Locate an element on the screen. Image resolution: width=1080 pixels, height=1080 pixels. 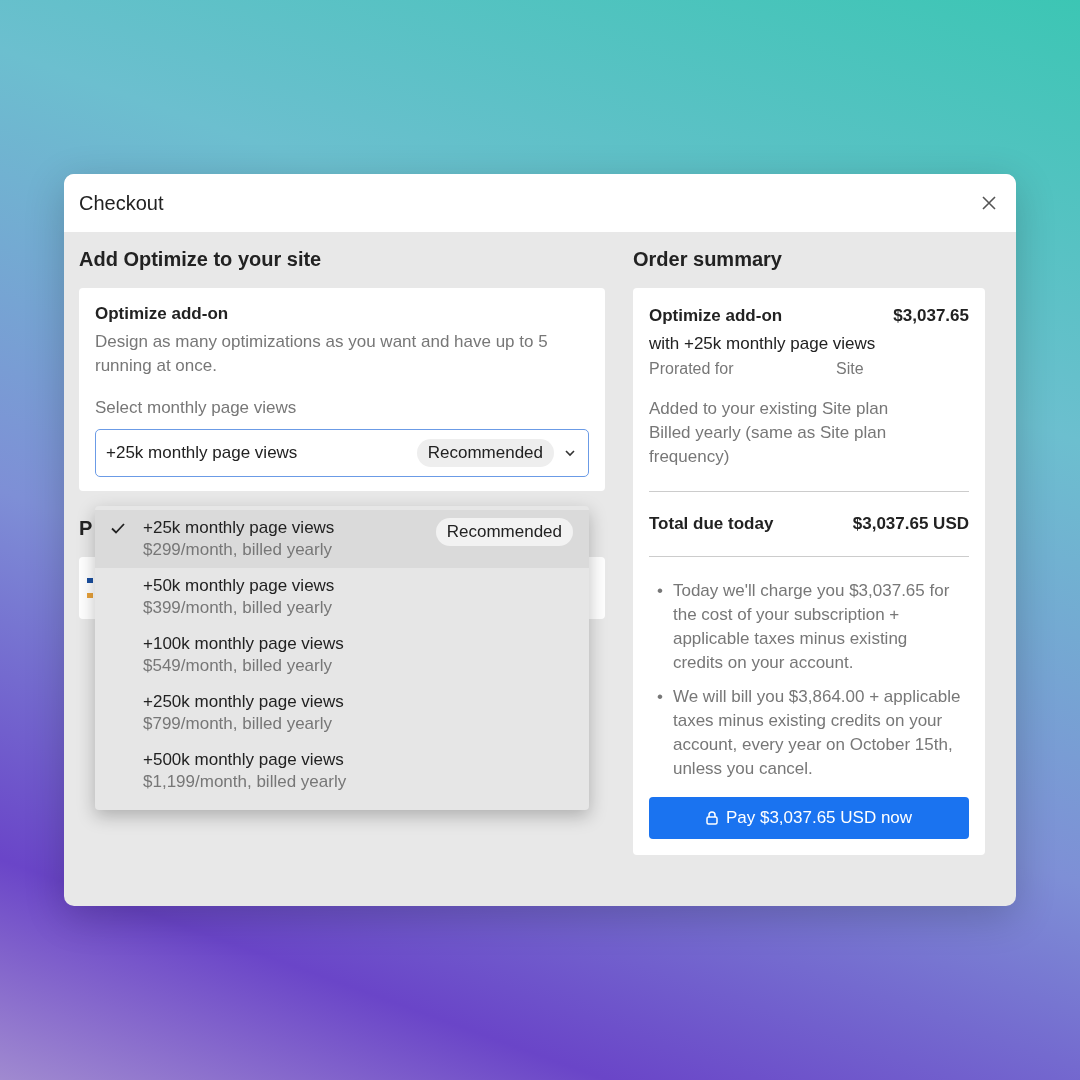
option-price: $399/month, billed yearly is located at coordinates (238, 608).